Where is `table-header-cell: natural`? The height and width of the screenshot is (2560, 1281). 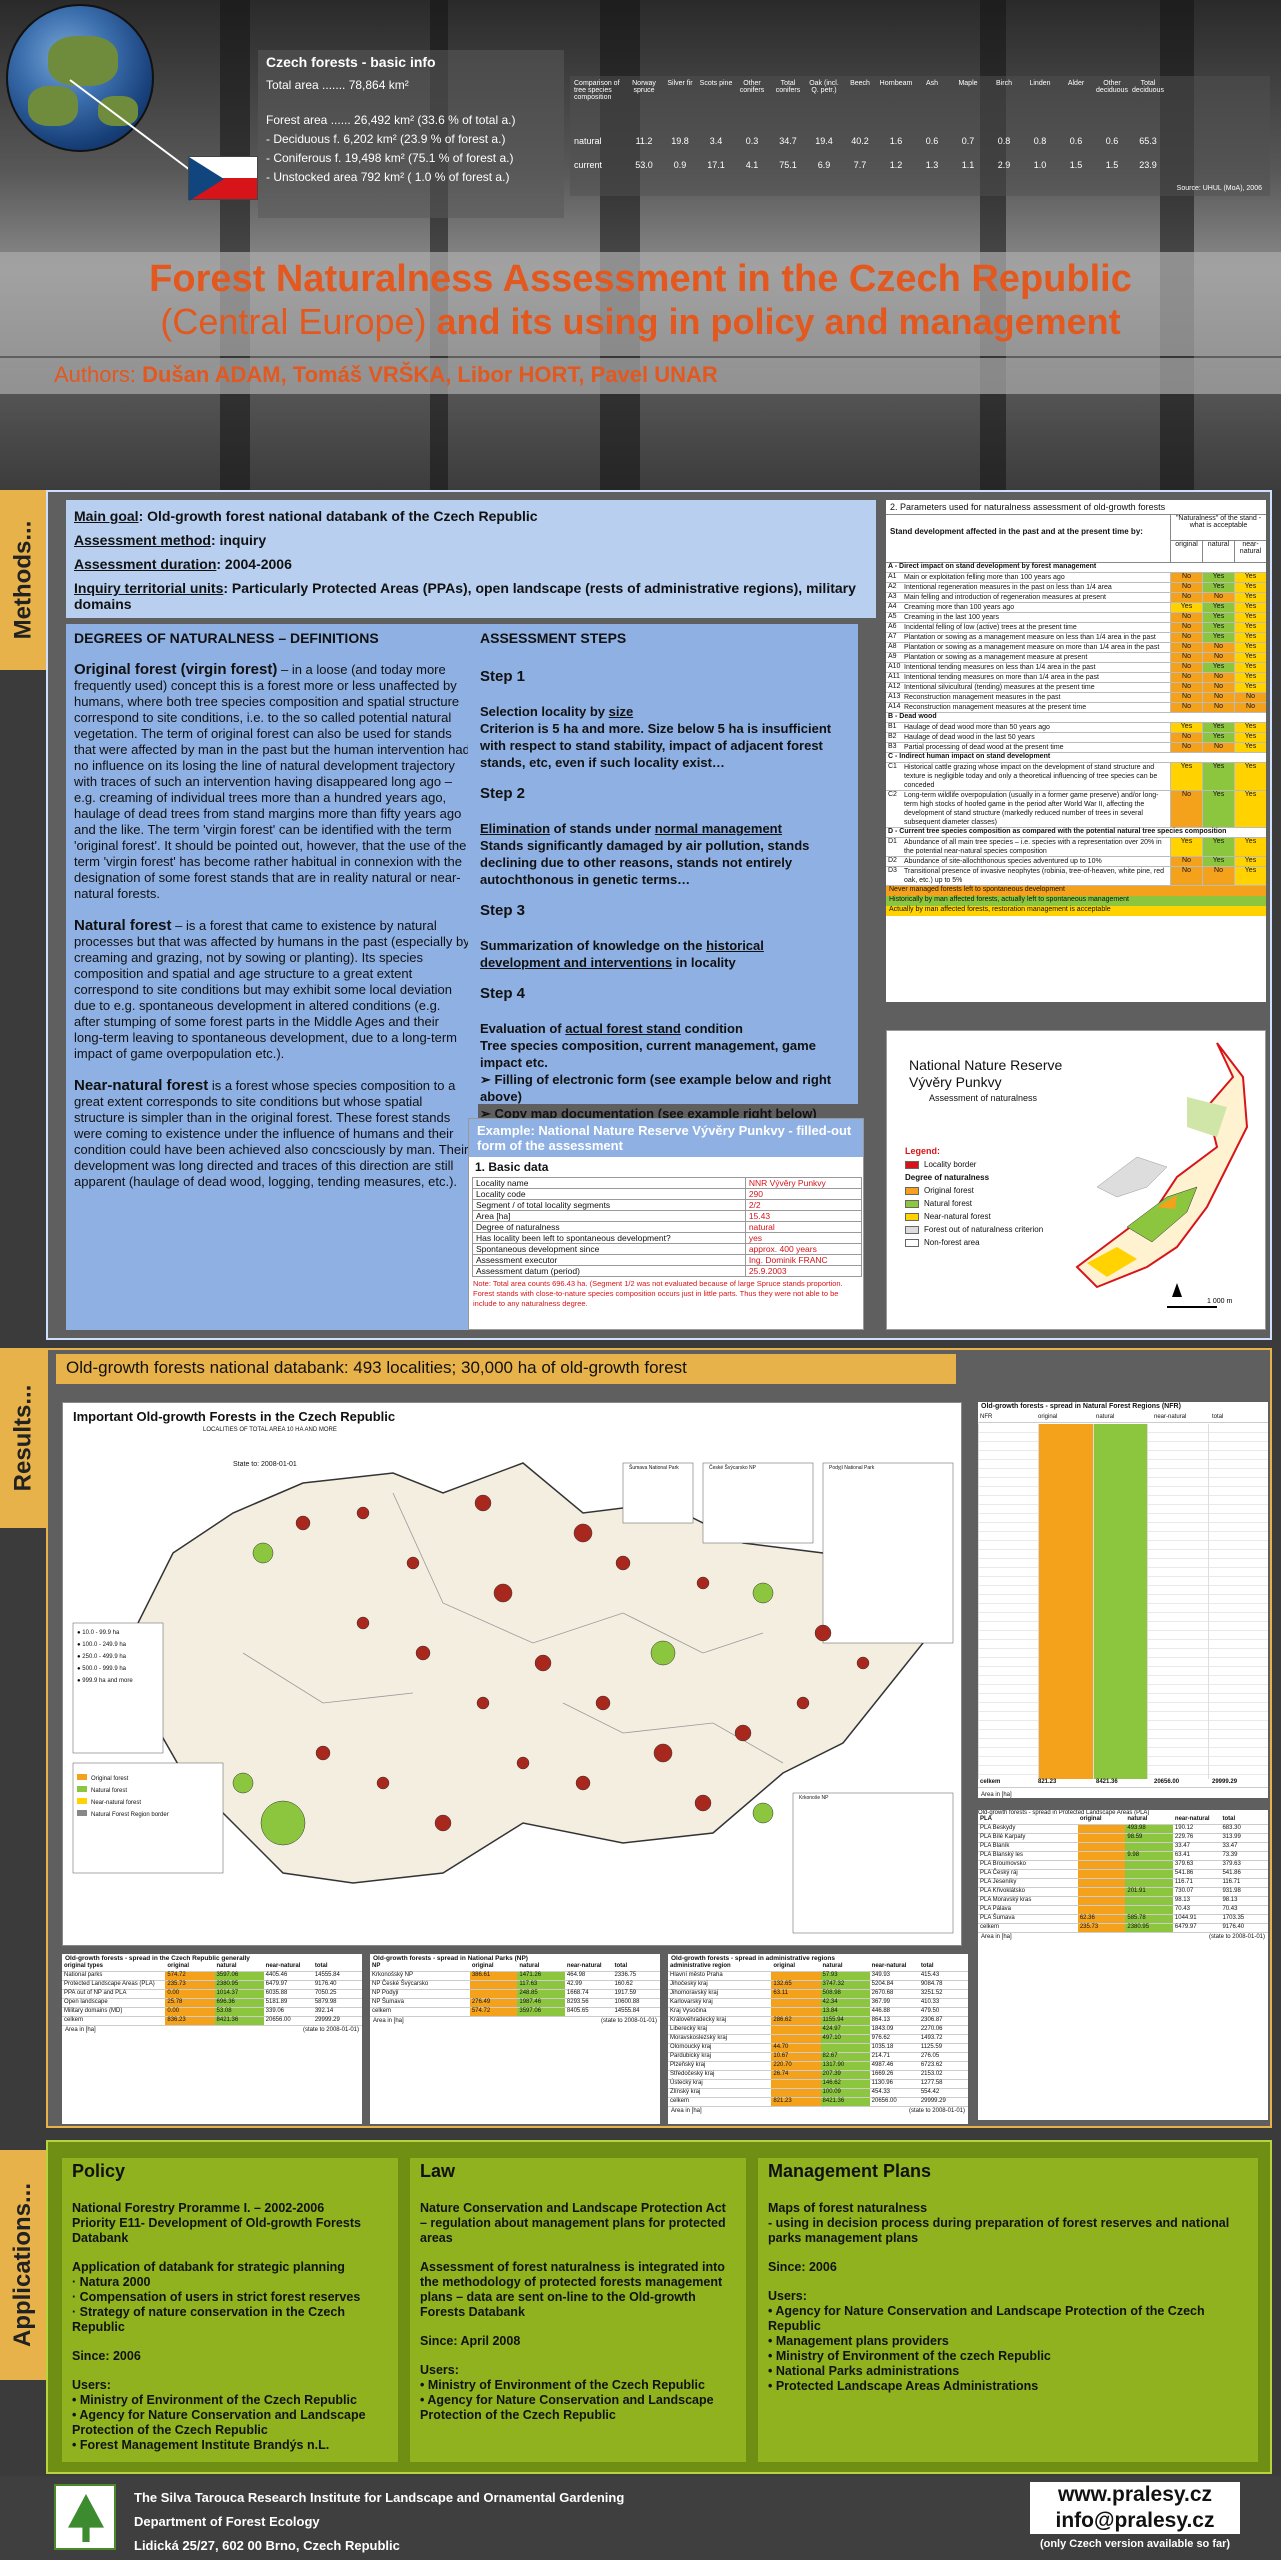
table-header-cell: natural is located at coordinates (832, 1966).